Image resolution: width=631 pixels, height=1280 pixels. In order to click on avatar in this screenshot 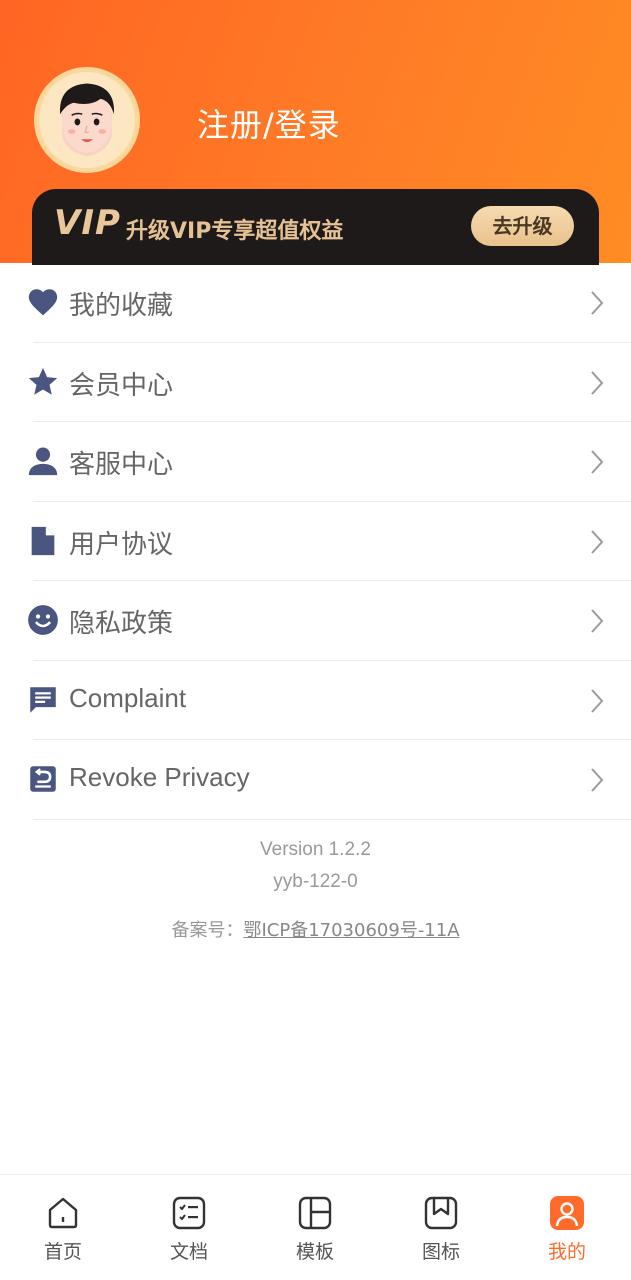, I will do `click(87, 120)`.